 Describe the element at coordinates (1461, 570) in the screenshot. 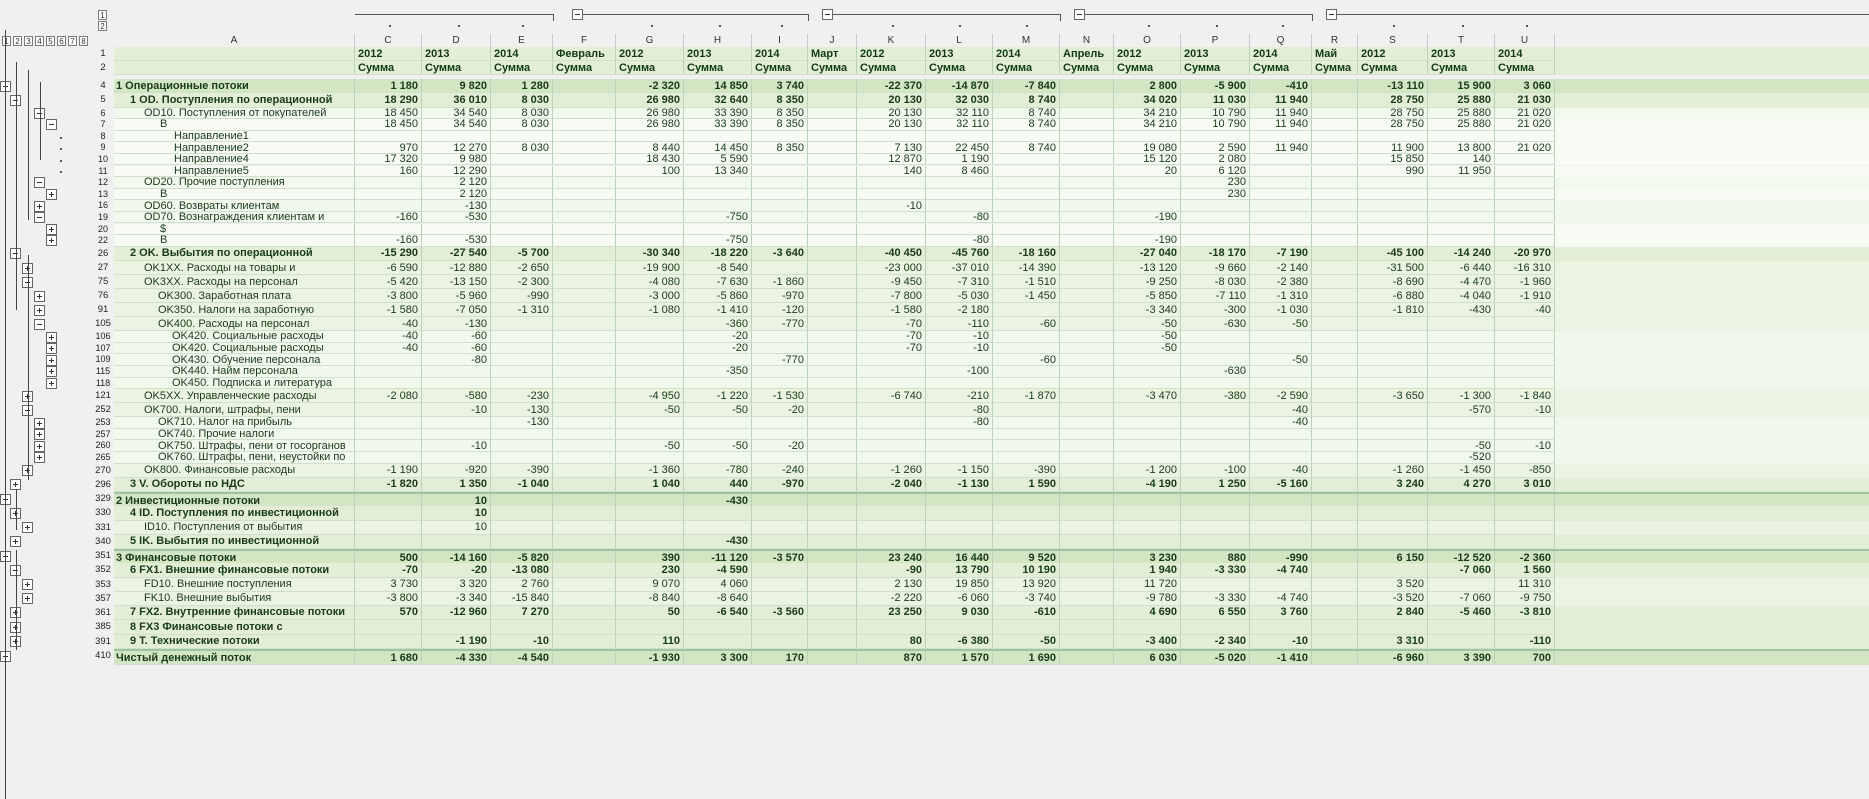

I see `value-cell: -7 060` at that location.